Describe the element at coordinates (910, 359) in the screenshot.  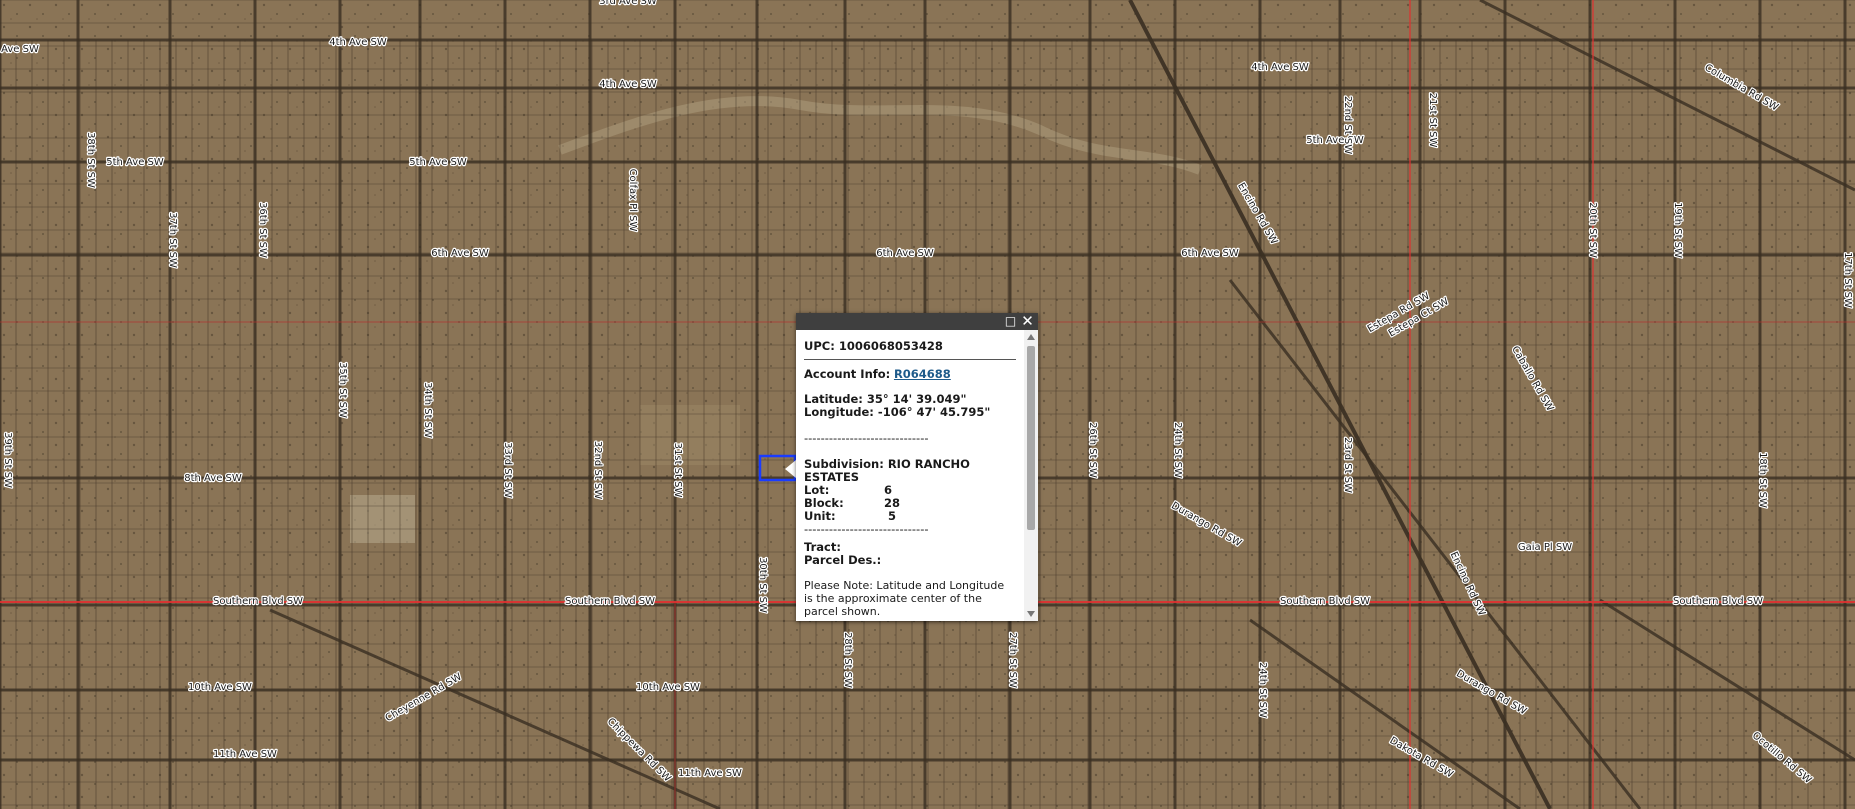
I see `divider` at that location.